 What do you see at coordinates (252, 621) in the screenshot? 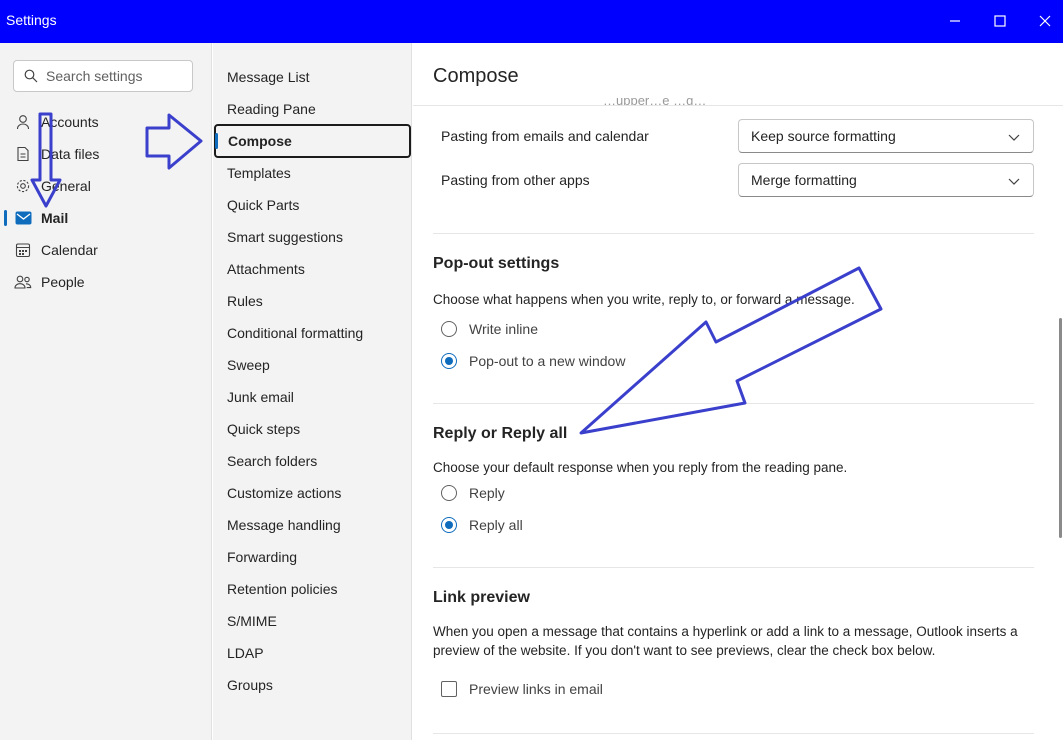
I see `mail-nav-label: S/MIME` at bounding box center [252, 621].